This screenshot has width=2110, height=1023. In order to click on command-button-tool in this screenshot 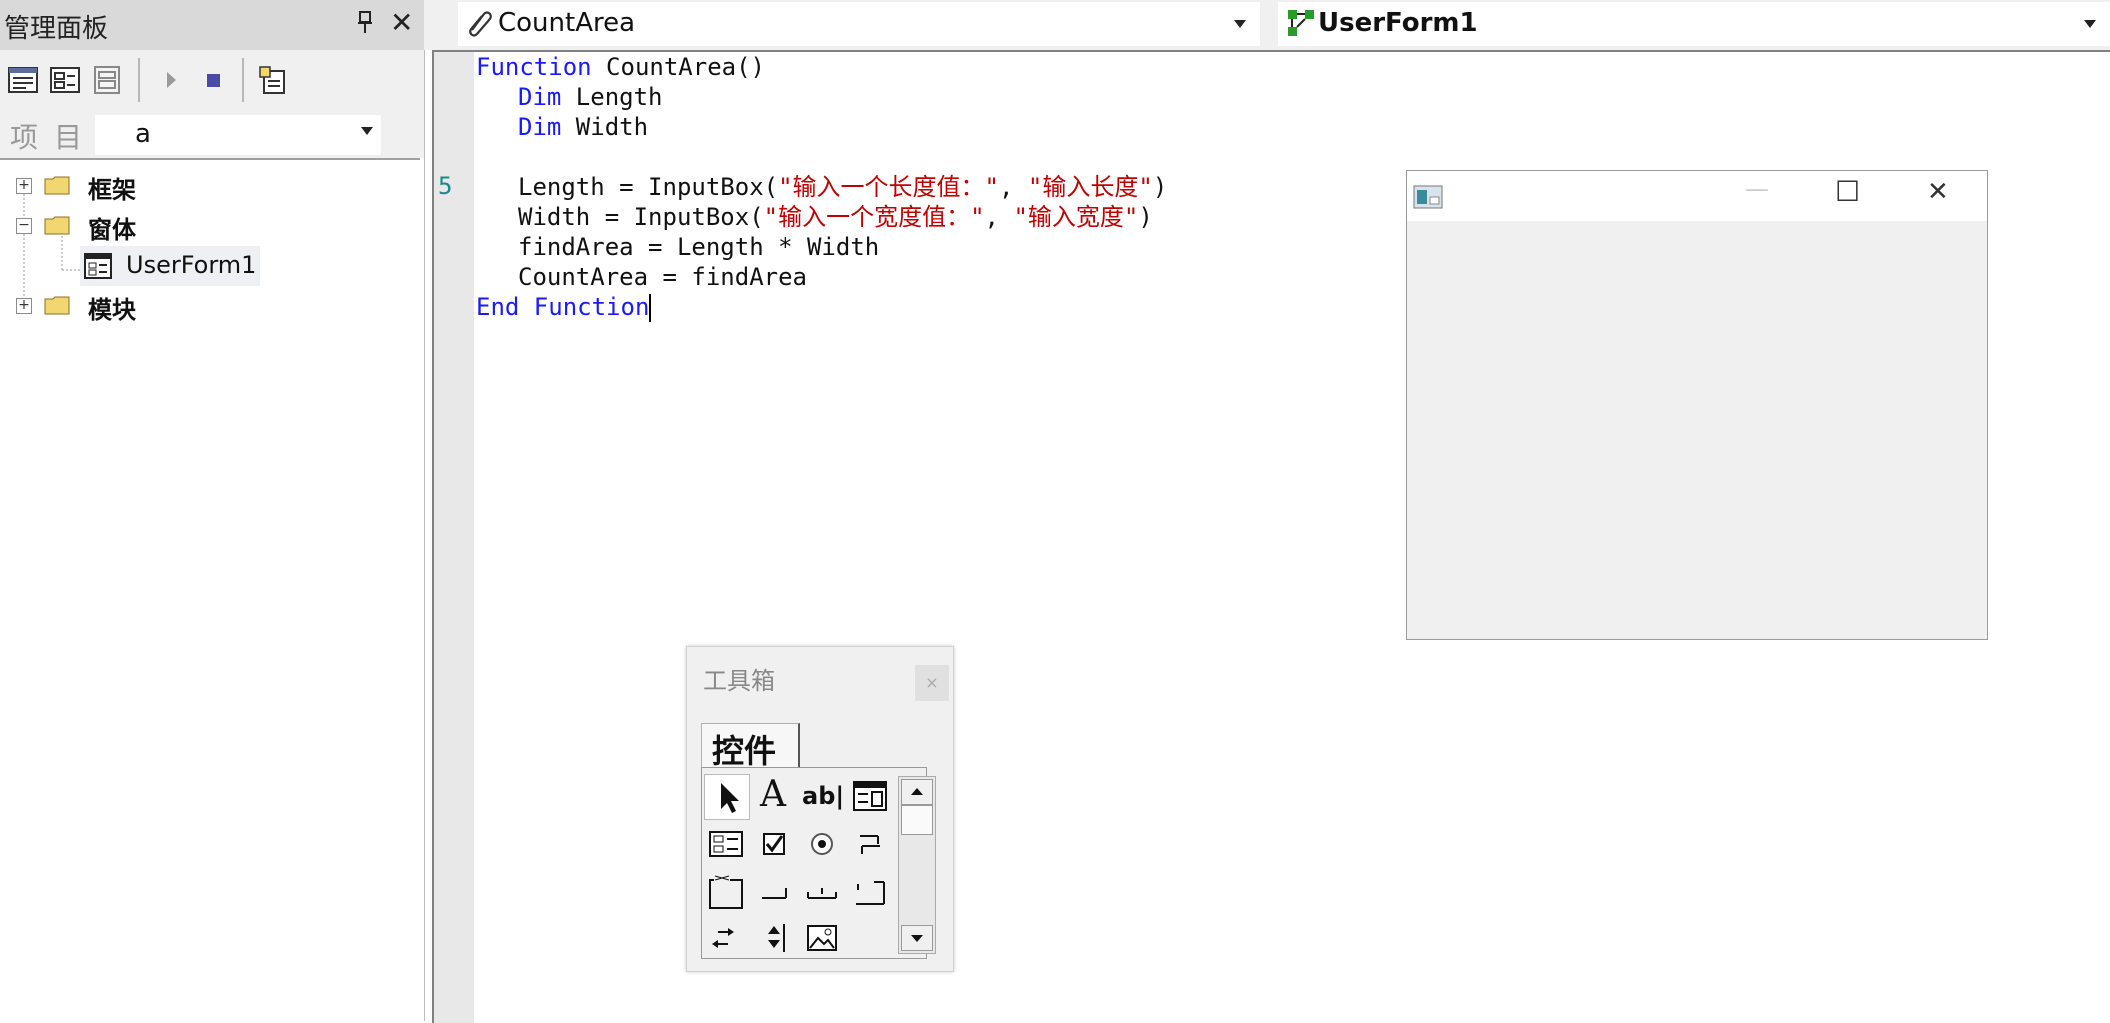, I will do `click(774, 892)`.